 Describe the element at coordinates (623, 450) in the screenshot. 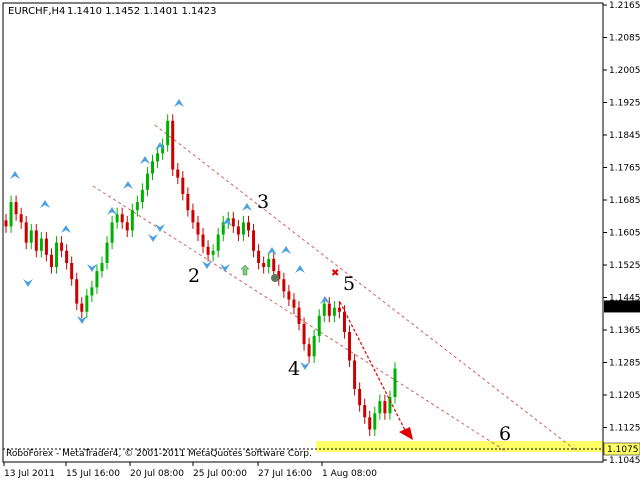

I see `target-price-label: 1.1075` at that location.